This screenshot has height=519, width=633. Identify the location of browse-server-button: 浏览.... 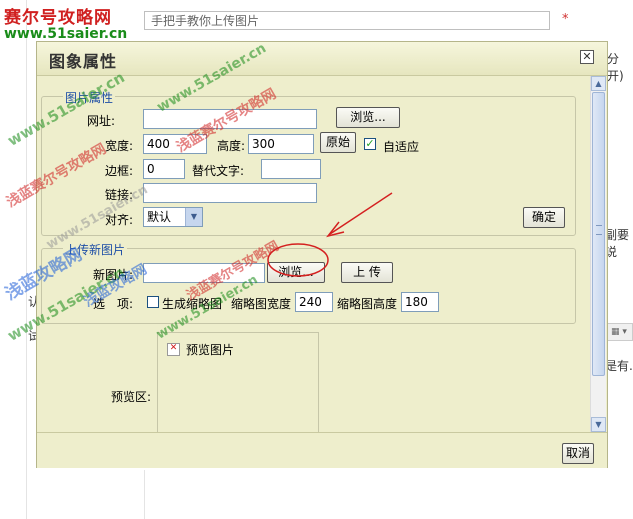
(368, 117).